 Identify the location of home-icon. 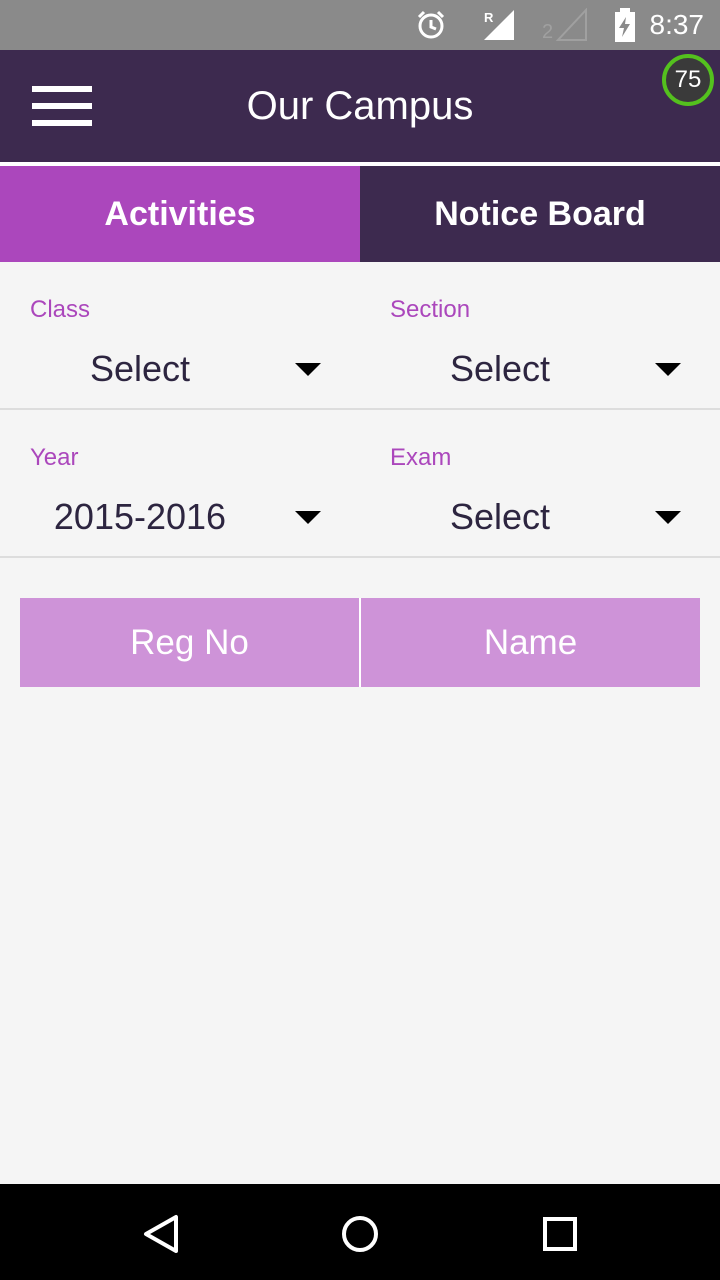
(360, 1234).